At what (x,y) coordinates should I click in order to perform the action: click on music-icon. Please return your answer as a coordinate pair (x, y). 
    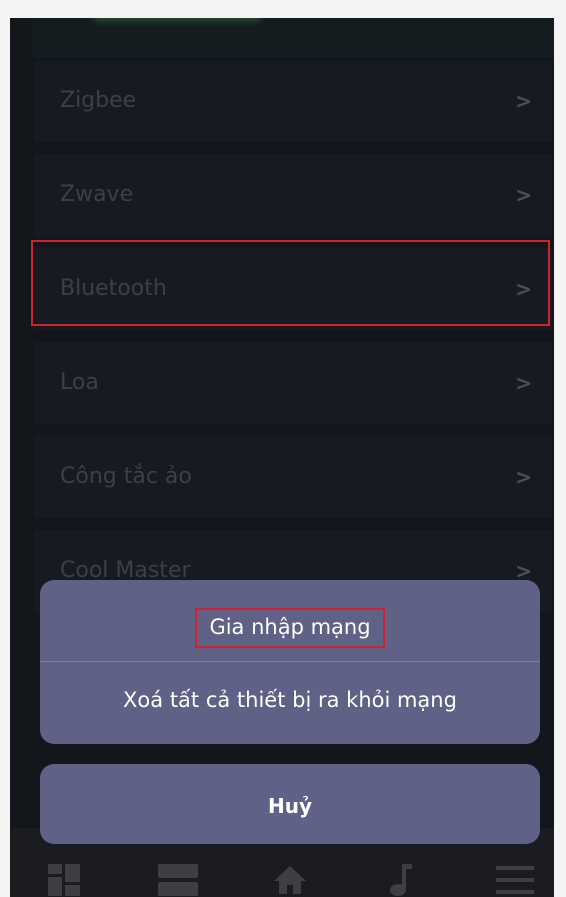
    Looking at the image, I should click on (401, 880).